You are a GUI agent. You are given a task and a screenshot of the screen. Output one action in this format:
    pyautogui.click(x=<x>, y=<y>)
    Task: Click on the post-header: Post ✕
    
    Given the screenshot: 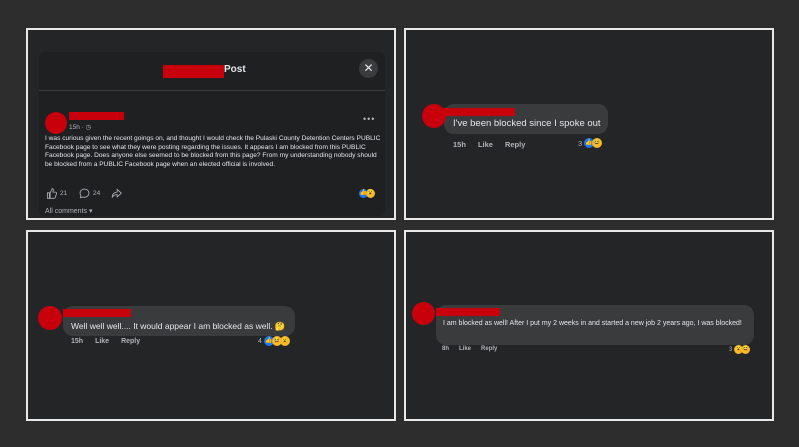 What is the action you would take?
    pyautogui.click(x=212, y=71)
    